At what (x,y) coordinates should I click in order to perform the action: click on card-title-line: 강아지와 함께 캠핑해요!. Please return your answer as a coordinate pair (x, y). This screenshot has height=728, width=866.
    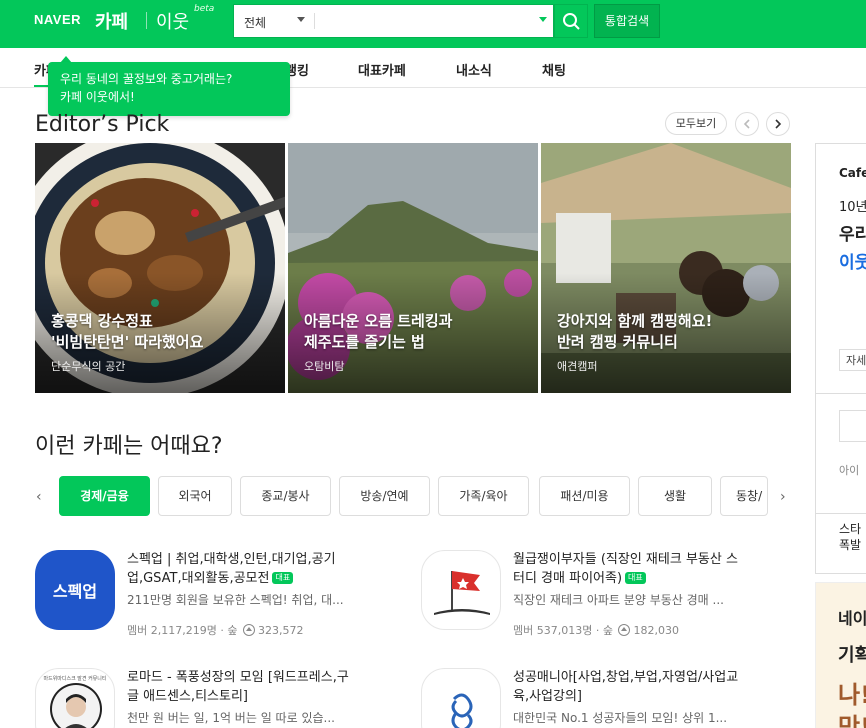
    Looking at the image, I should click on (635, 321).